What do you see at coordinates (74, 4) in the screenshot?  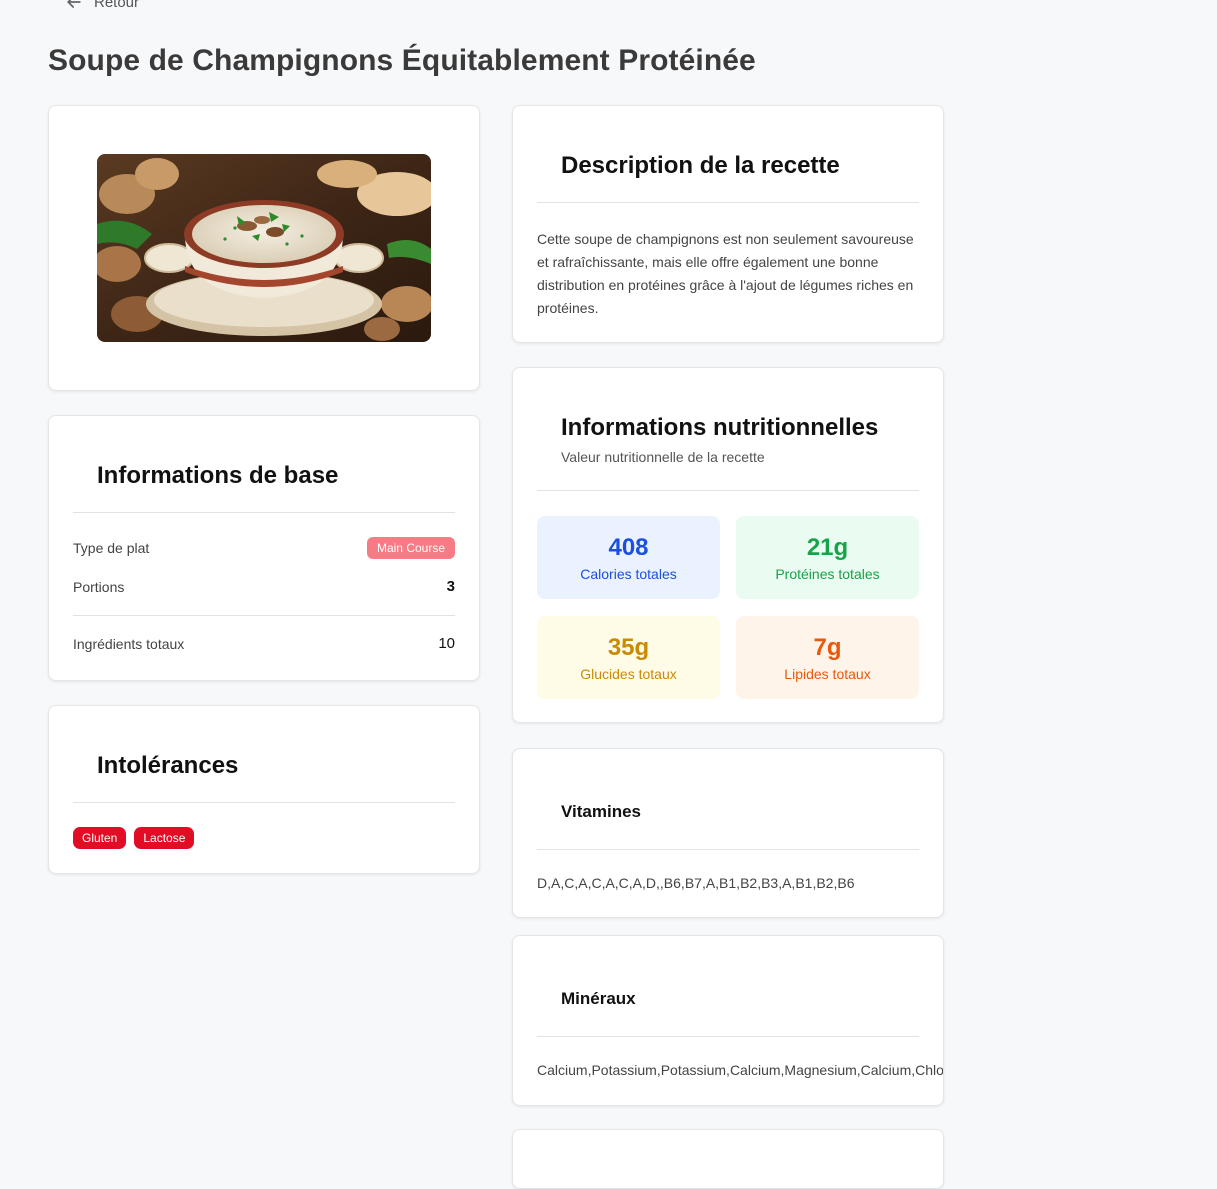 I see `arrow-left-icon` at bounding box center [74, 4].